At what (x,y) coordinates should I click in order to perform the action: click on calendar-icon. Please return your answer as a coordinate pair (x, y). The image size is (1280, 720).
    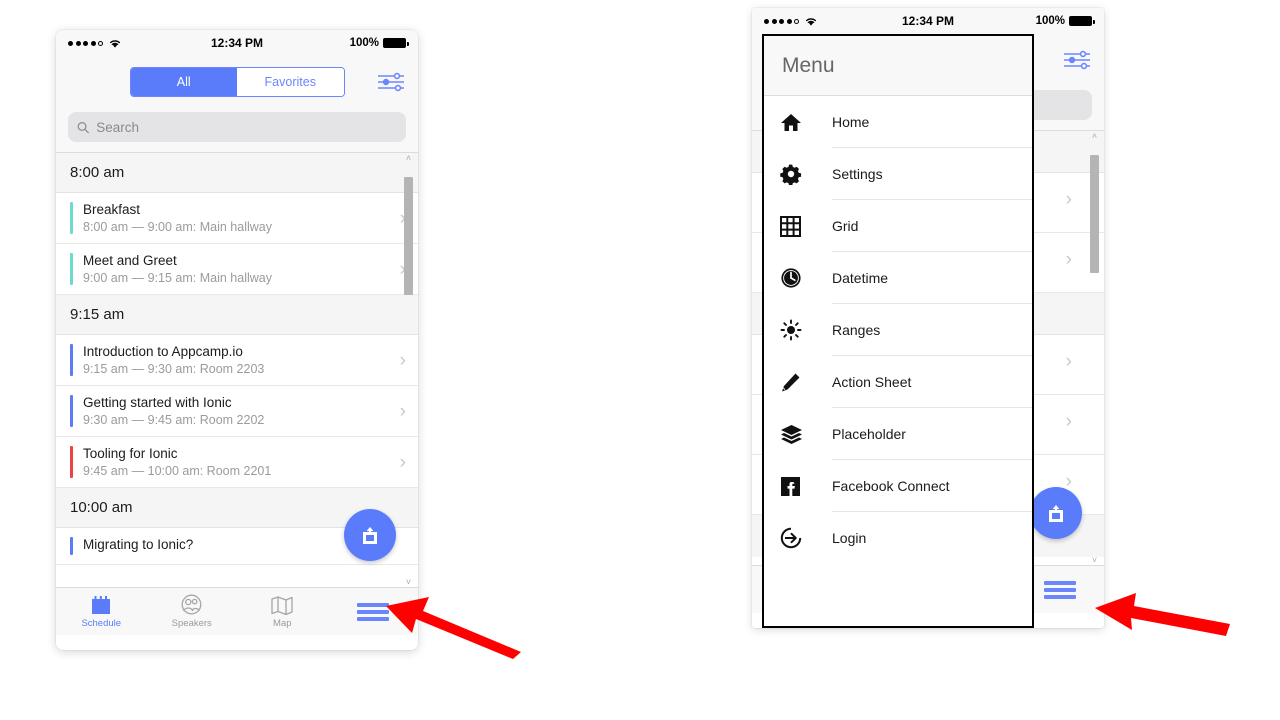
    Looking at the image, I should click on (101, 604).